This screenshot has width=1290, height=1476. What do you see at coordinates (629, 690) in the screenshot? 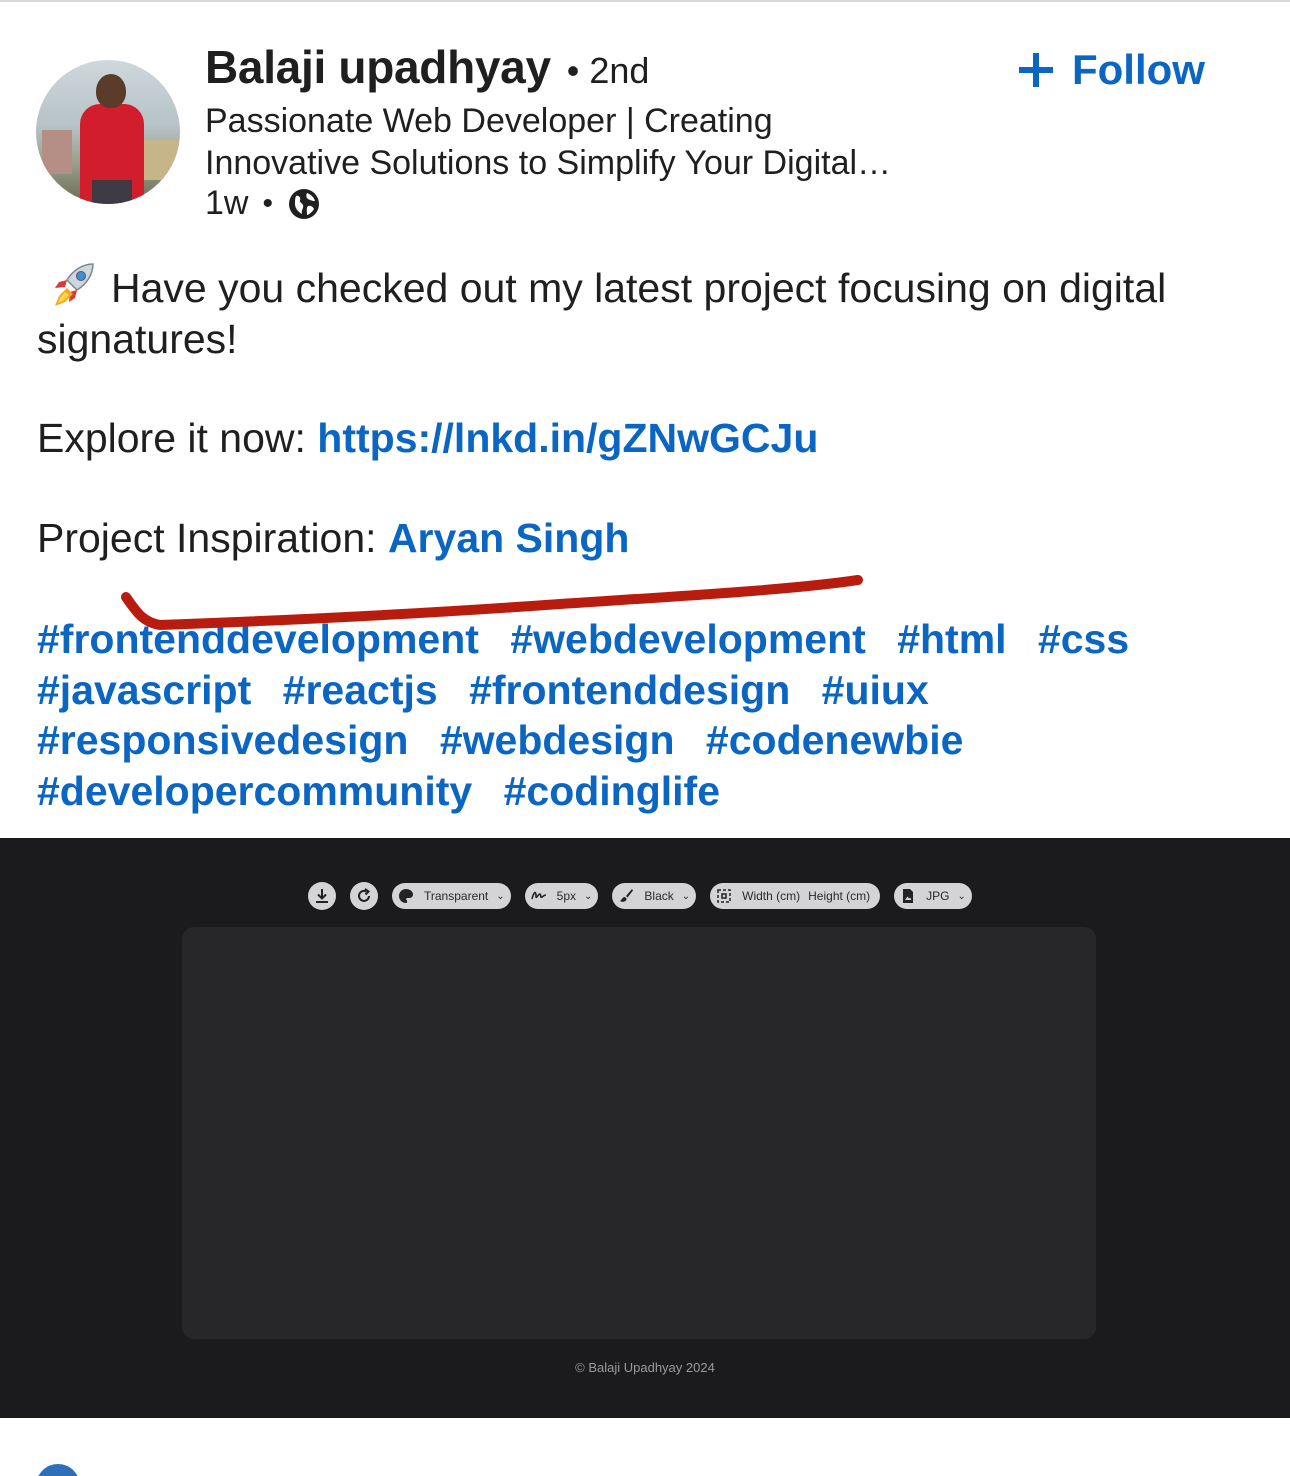
I see `hashtag: #frontenddesign` at bounding box center [629, 690].